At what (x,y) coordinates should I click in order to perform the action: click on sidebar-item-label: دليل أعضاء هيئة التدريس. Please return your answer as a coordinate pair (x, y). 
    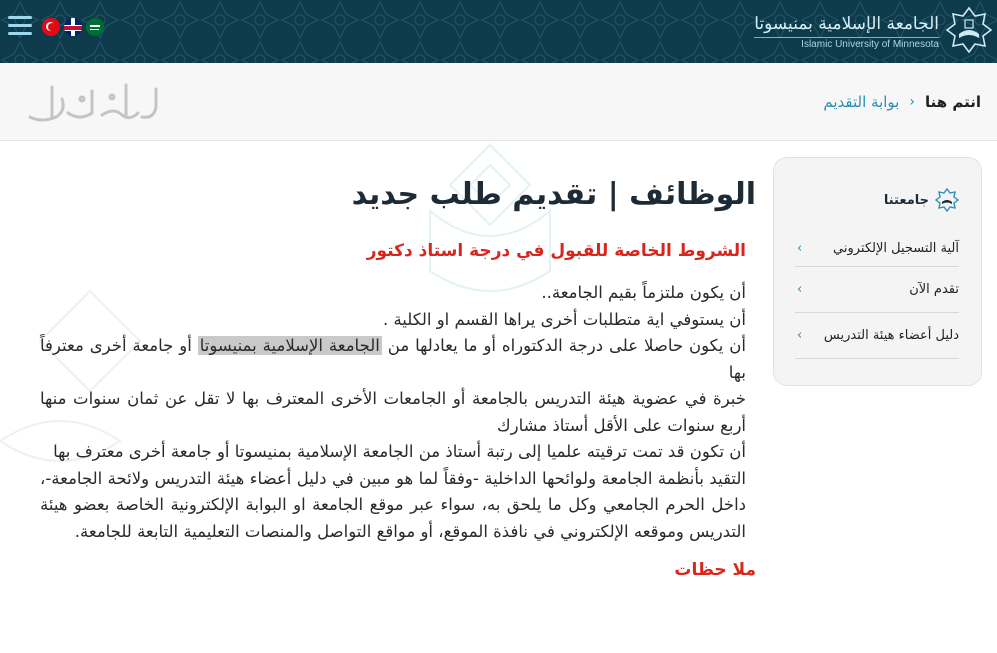
    Looking at the image, I should click on (891, 335).